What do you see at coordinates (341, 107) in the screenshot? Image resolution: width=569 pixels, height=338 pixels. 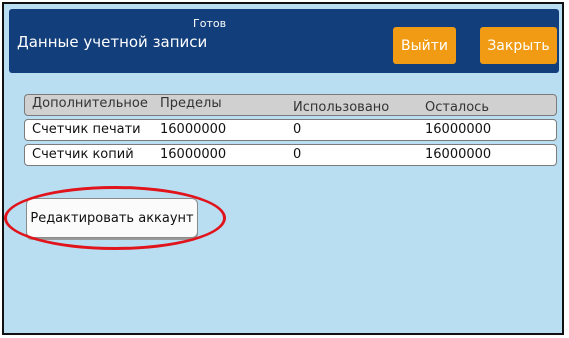 I see `column-header: Использовано` at bounding box center [341, 107].